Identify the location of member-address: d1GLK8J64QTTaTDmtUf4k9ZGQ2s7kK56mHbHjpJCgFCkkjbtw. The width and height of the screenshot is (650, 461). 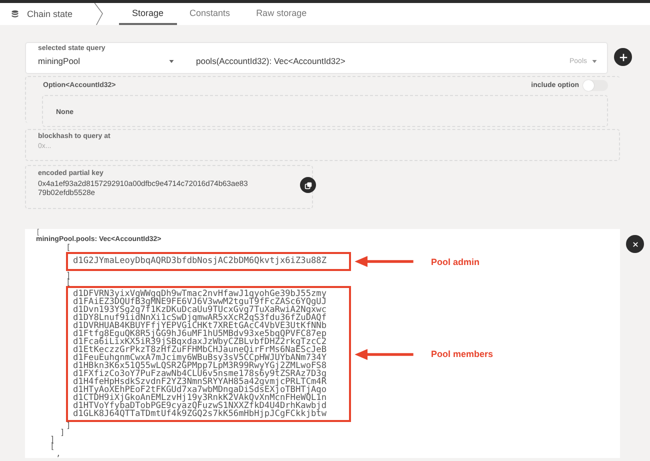
(200, 414).